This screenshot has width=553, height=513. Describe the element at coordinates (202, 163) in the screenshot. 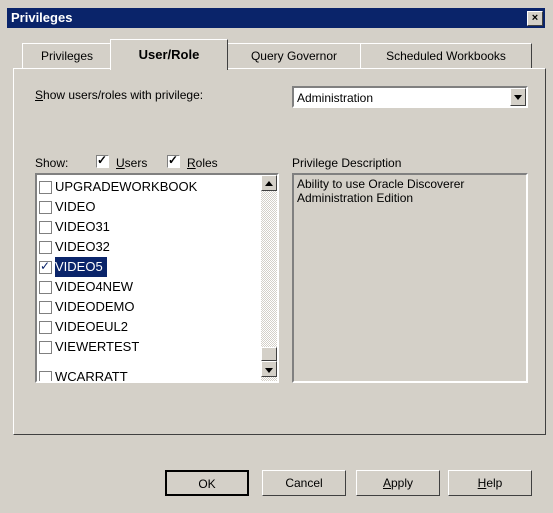

I see `roles-label: Roles` at that location.